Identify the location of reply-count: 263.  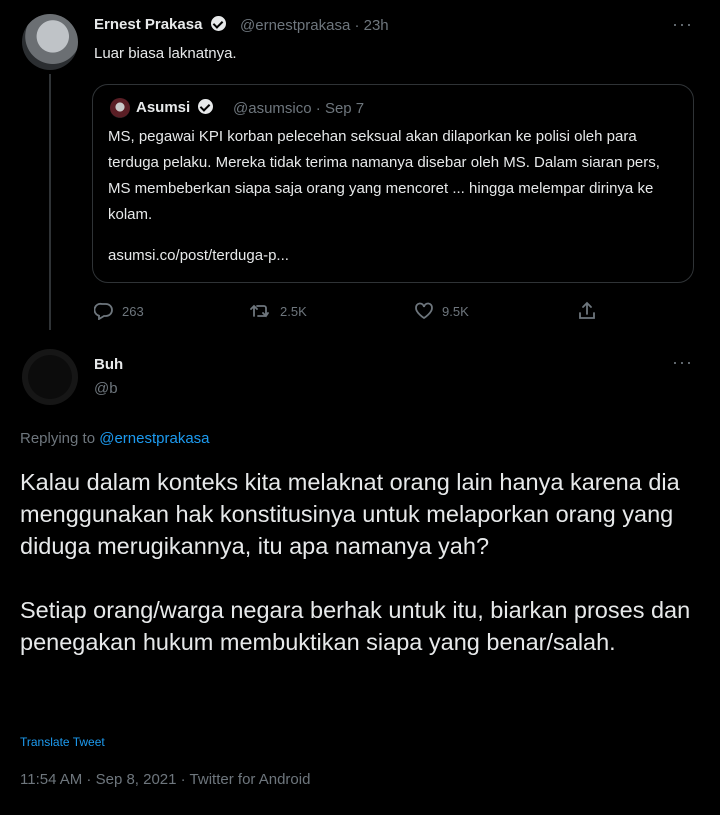
(133, 311).